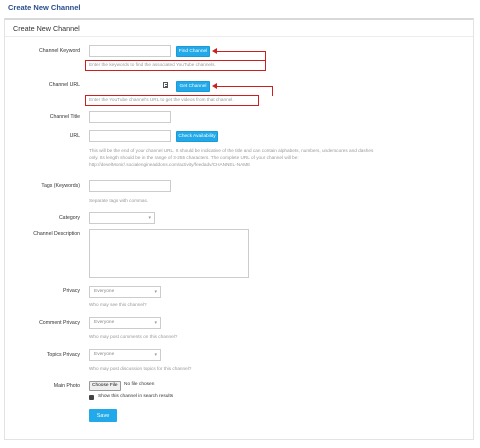 The image size is (480, 448). Describe the element at coordinates (64, 85) in the screenshot. I see `url-label: Channel URL` at that location.